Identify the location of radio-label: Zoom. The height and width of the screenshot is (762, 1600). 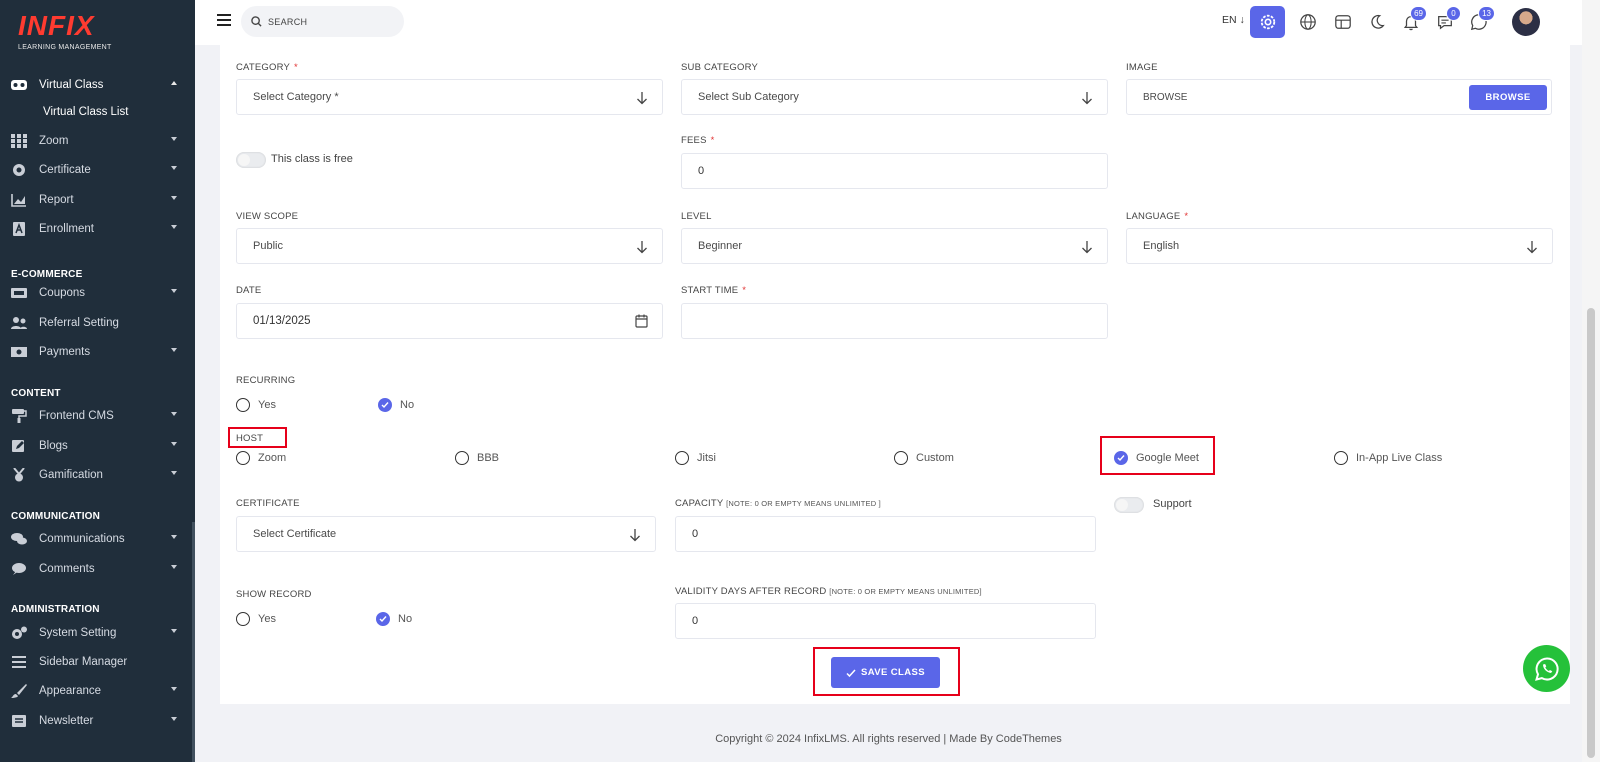
(272, 458).